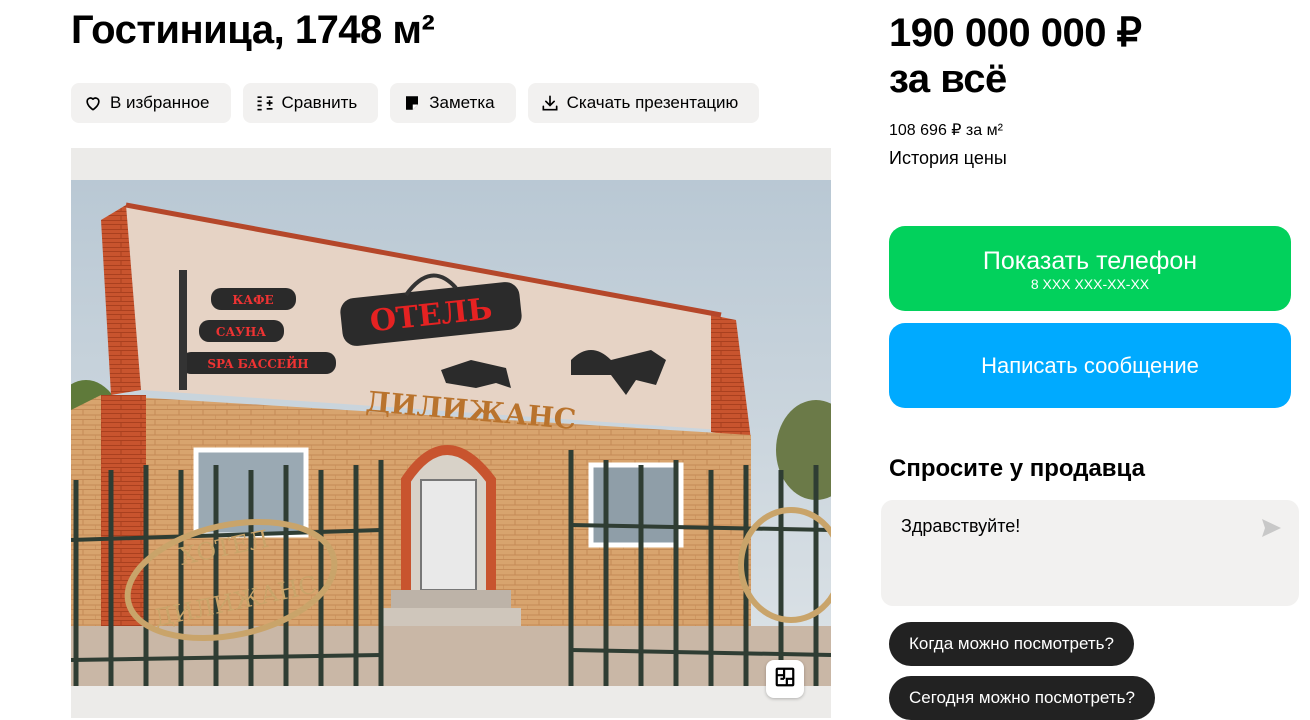  I want to click on phone-mask: 8 XXX XXX-XX-XX, so click(1090, 283).